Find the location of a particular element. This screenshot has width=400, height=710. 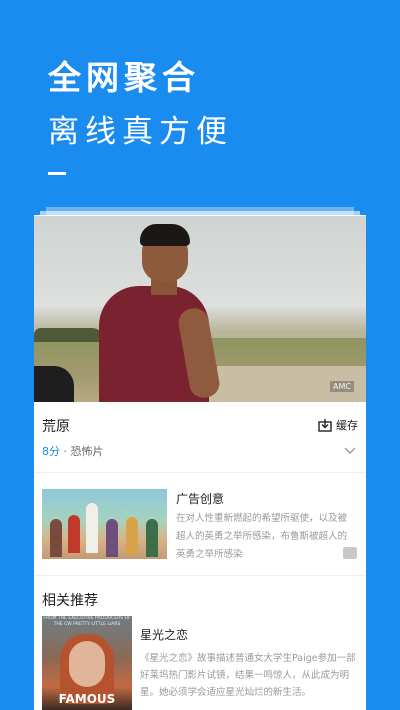

channel-watermark: AMC is located at coordinates (342, 386).